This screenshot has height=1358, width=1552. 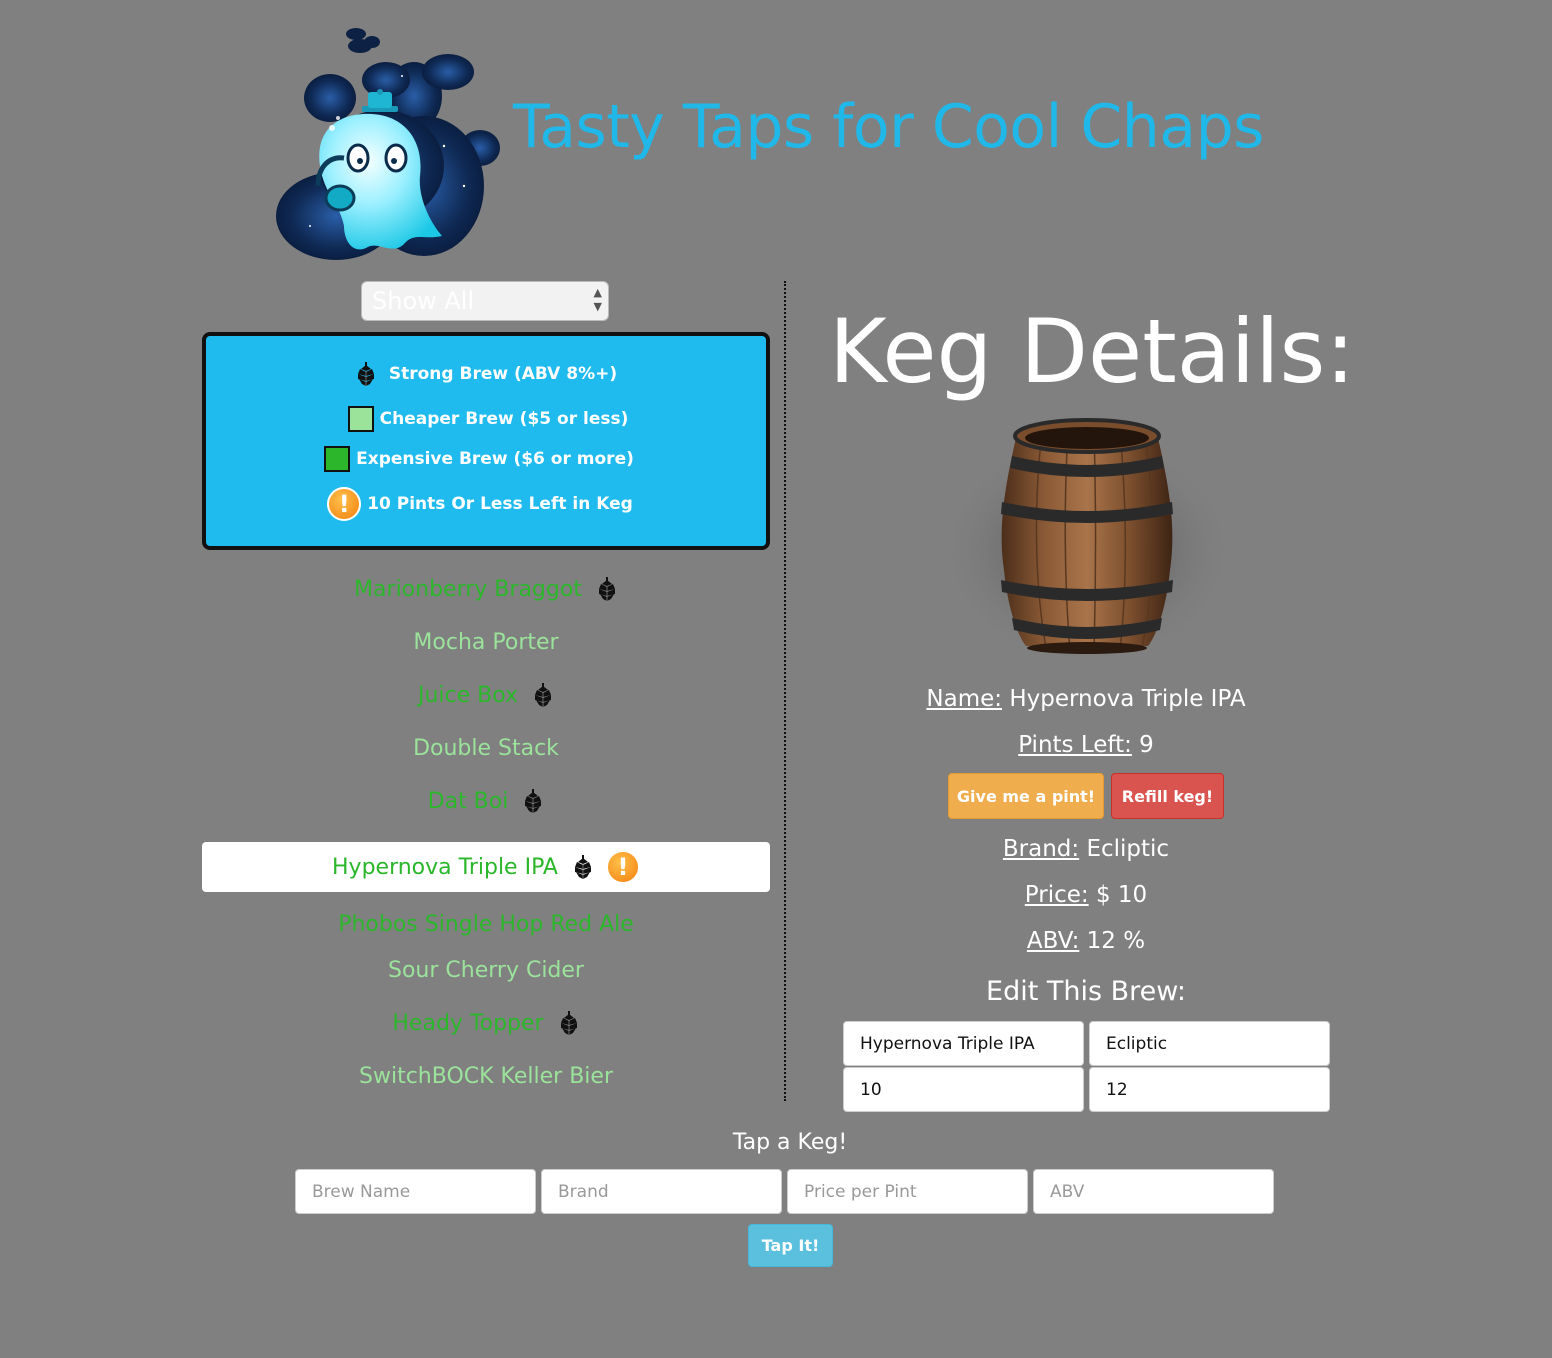 What do you see at coordinates (1146, 745) in the screenshot?
I see `pints-value: 9` at bounding box center [1146, 745].